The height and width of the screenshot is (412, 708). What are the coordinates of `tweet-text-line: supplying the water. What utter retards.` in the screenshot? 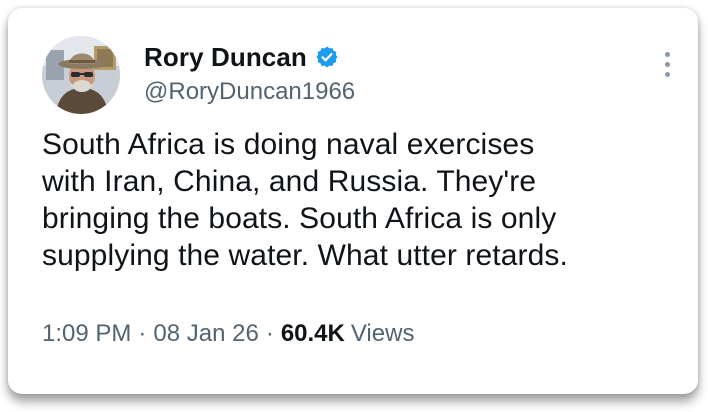 It's located at (305, 255).